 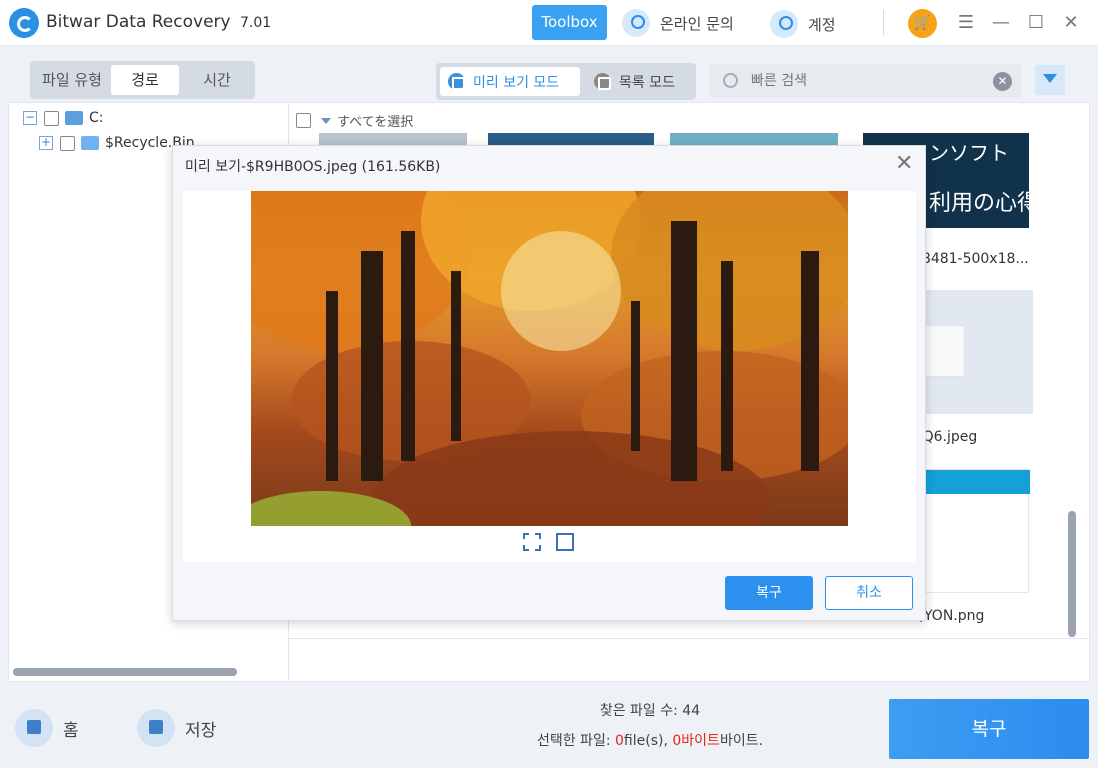 What do you see at coordinates (63, 118) in the screenshot?
I see `tree-item-drive: − C:` at bounding box center [63, 118].